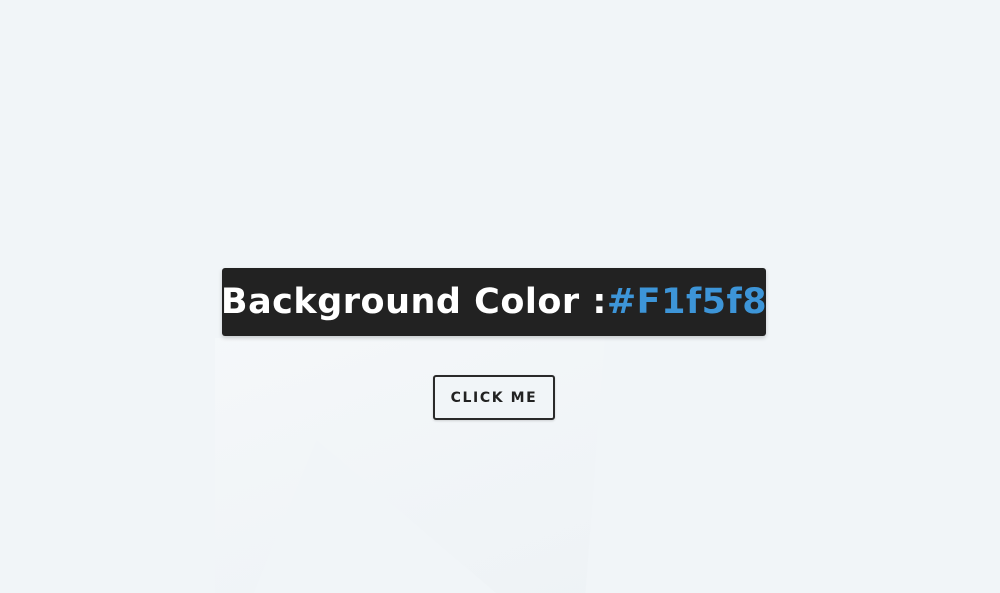 The width and height of the screenshot is (1000, 593). I want to click on background-color-label: Background Color : #F1f5f8, so click(494, 302).